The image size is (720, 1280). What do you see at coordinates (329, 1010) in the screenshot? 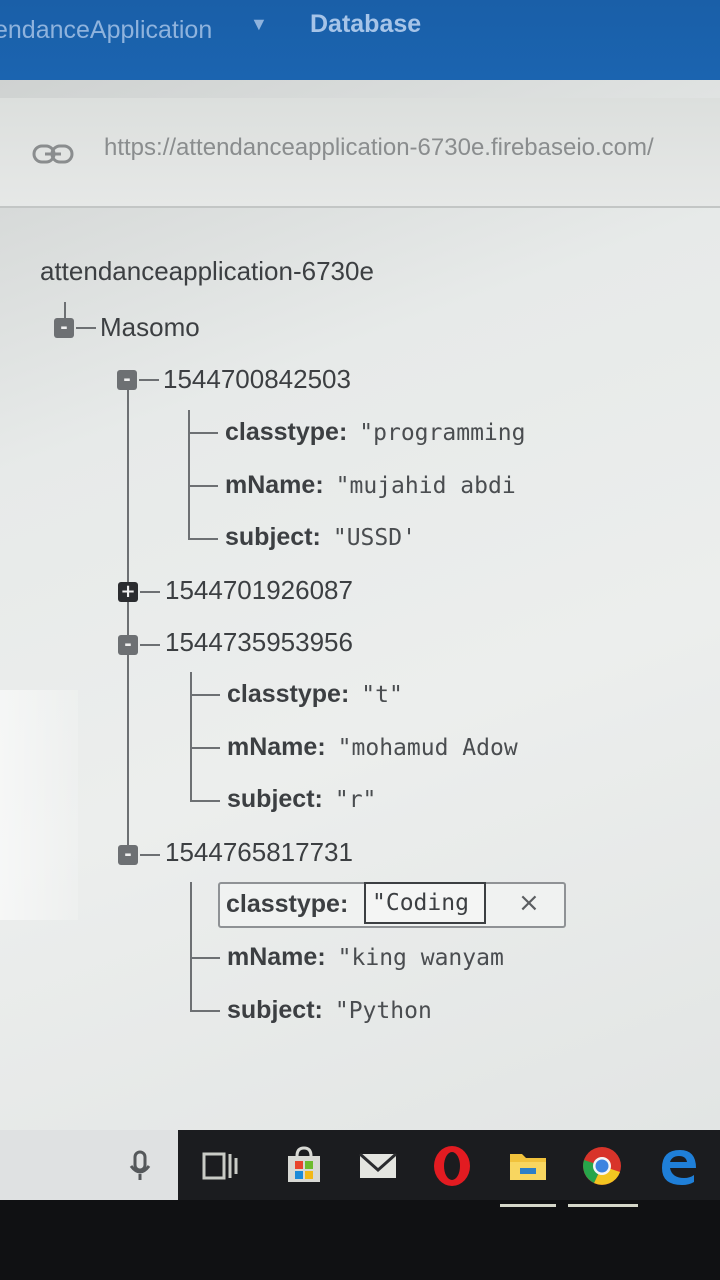
I see `field-subject: subject: "Python` at bounding box center [329, 1010].